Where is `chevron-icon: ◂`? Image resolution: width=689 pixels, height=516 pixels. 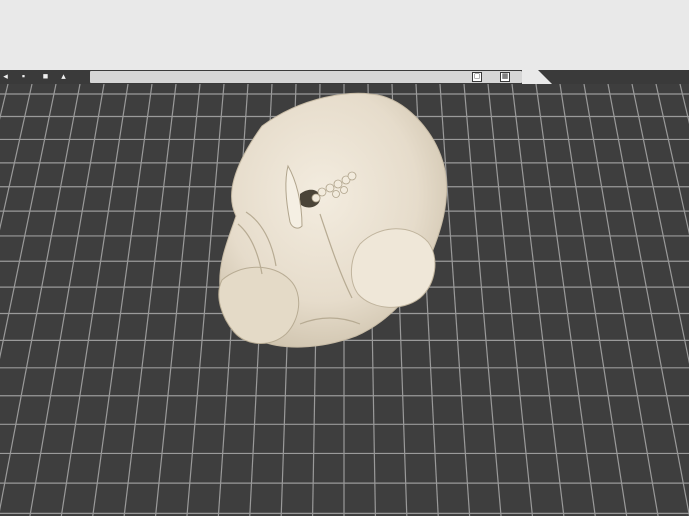 chevron-icon: ◂ is located at coordinates (5, 76).